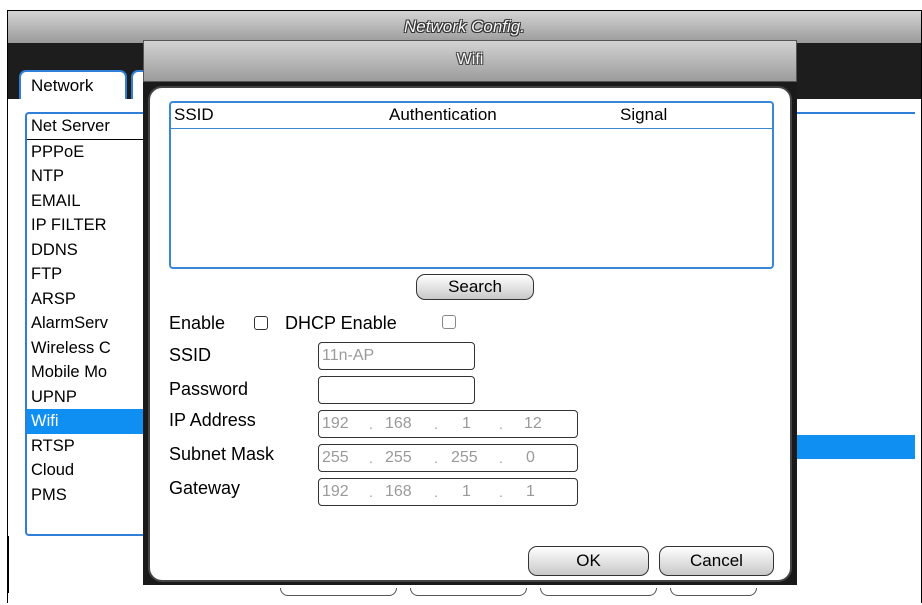  I want to click on service-list-item: EMAIL, so click(91, 201).